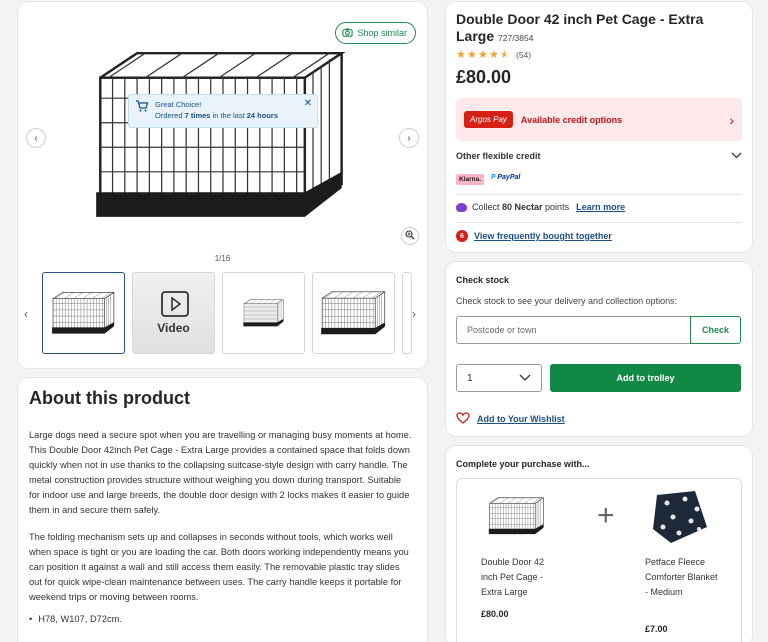 The image size is (768, 642). I want to click on about-heading: About this product, so click(109, 398).